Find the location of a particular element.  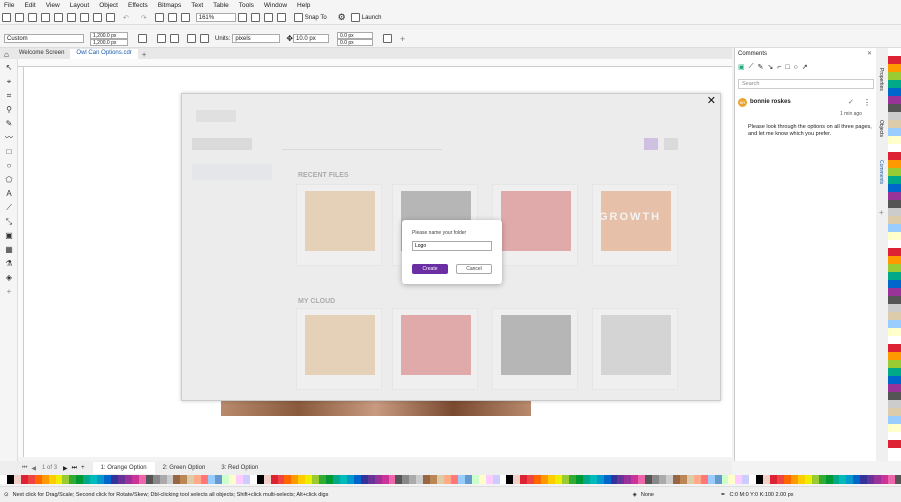

units-select: pixels is located at coordinates (256, 38).